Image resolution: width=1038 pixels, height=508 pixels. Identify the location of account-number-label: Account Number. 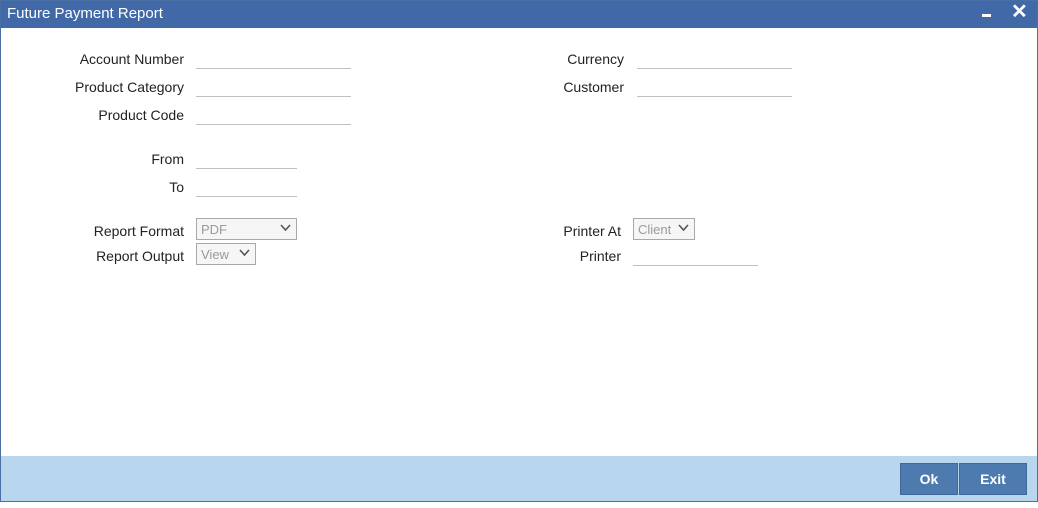
(131, 59).